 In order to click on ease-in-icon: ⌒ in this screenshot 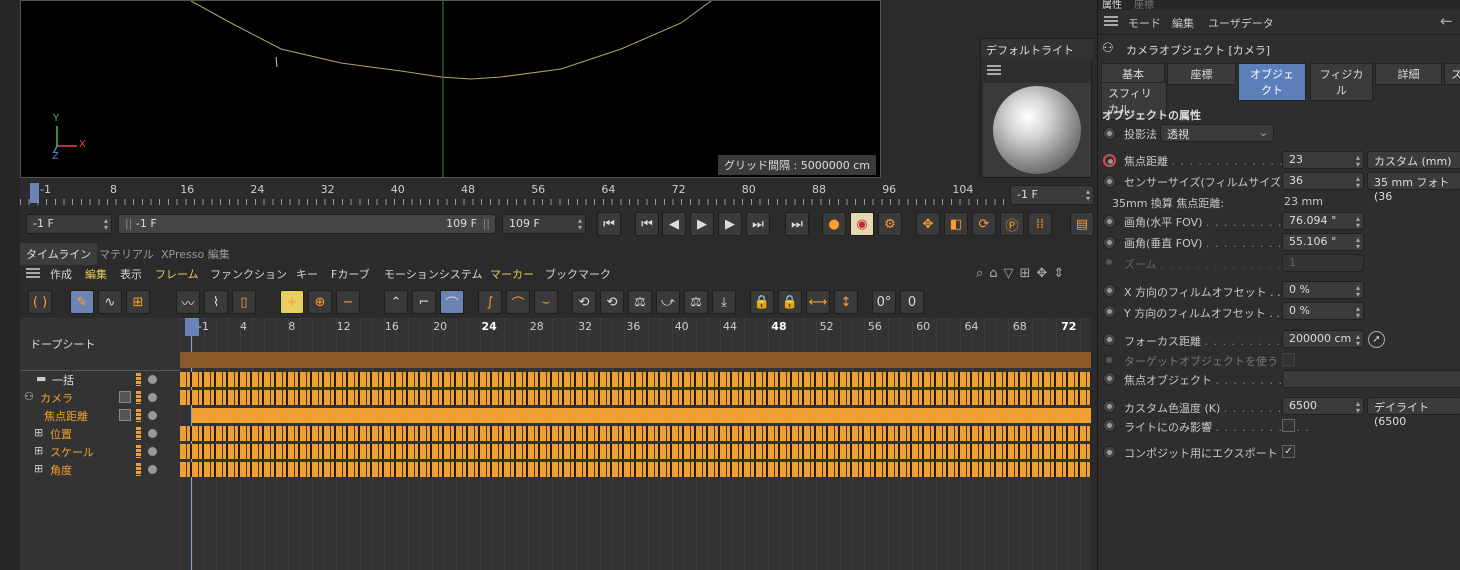, I will do `click(518, 302)`.